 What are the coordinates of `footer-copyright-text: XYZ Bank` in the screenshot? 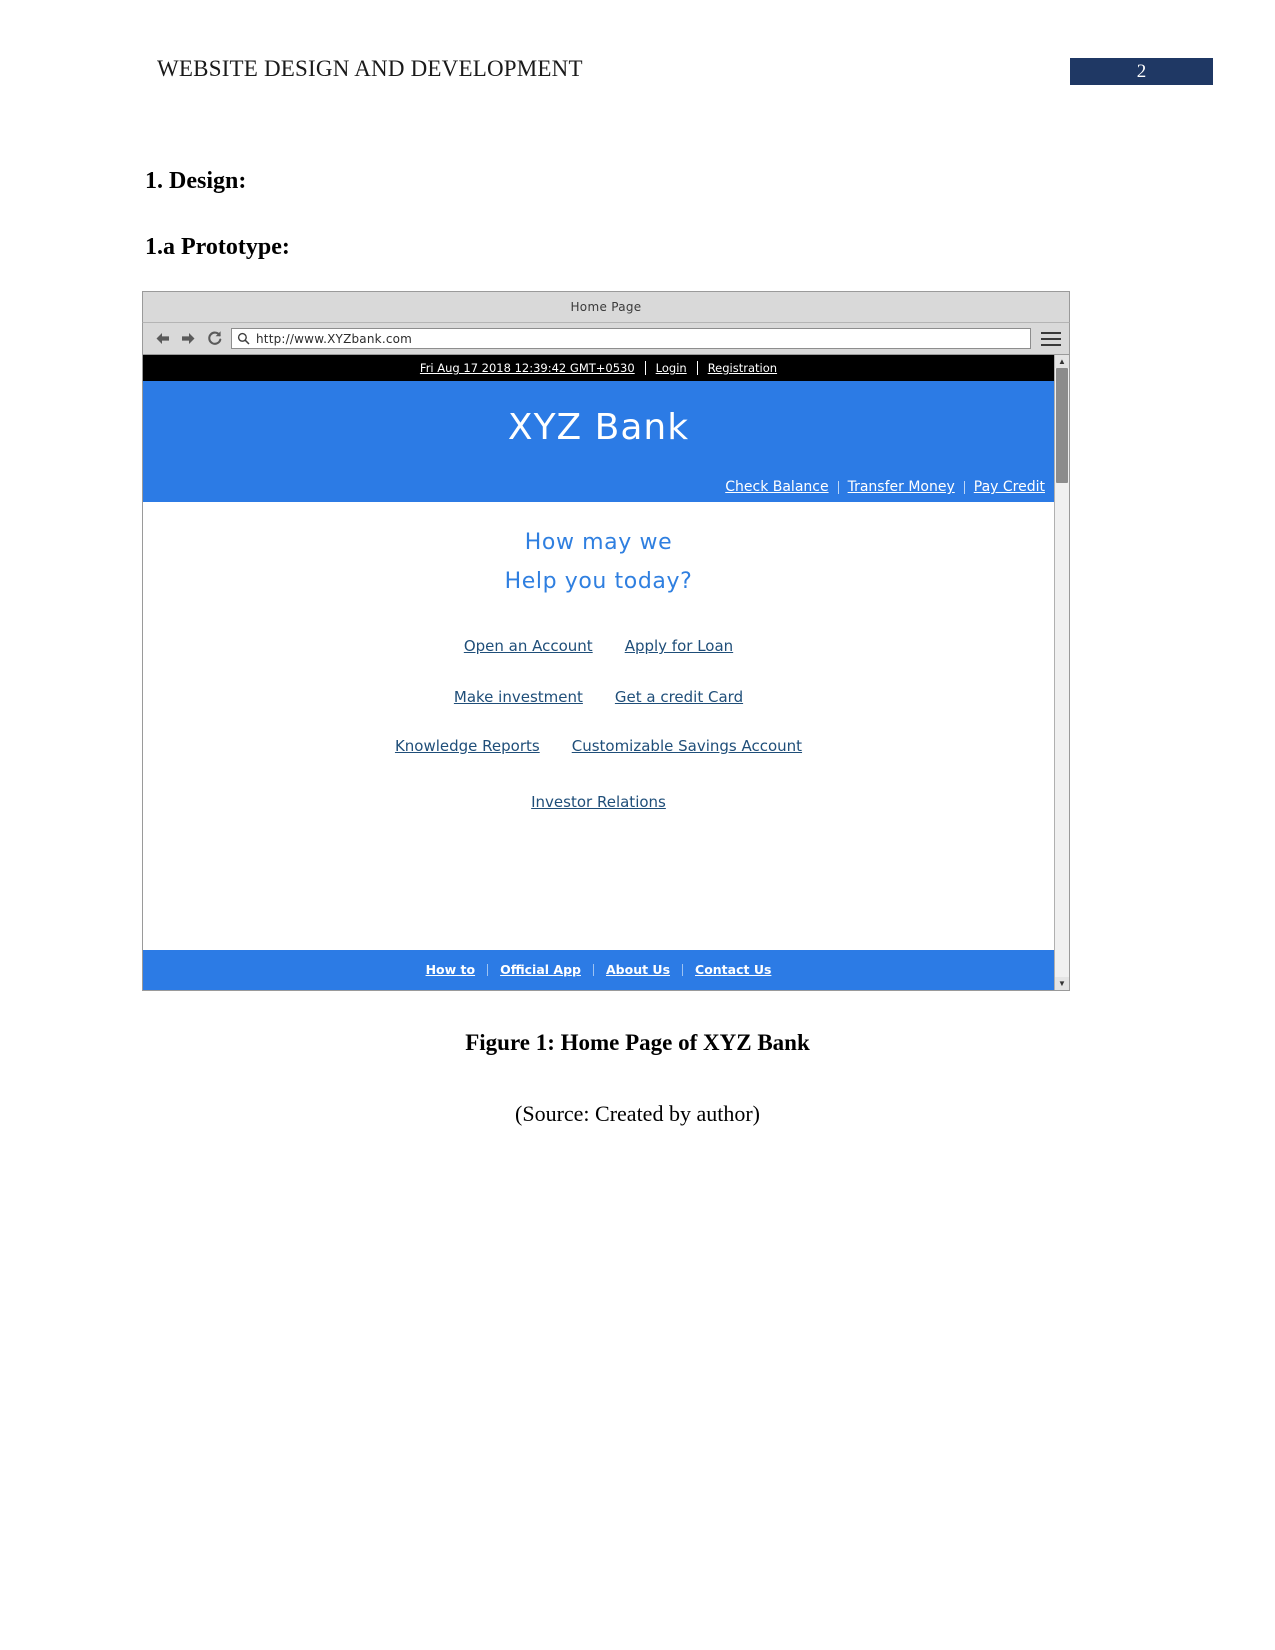 It's located at (611, 989).